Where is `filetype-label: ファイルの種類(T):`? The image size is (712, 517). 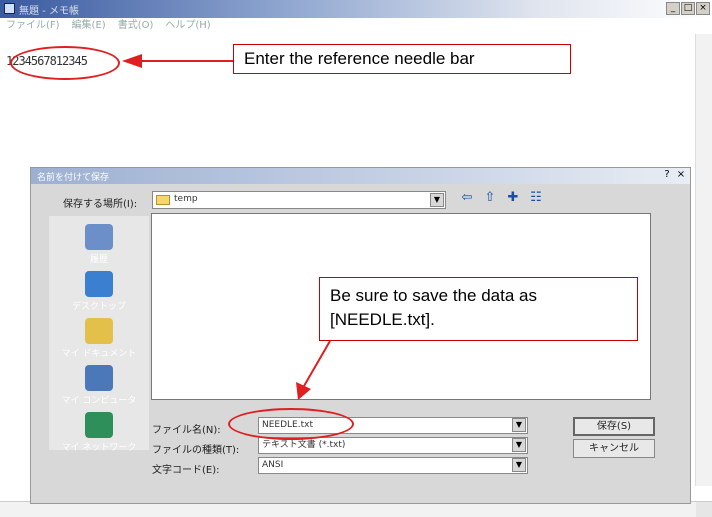
filetype-label: ファイルの種類(T): is located at coordinates (196, 450).